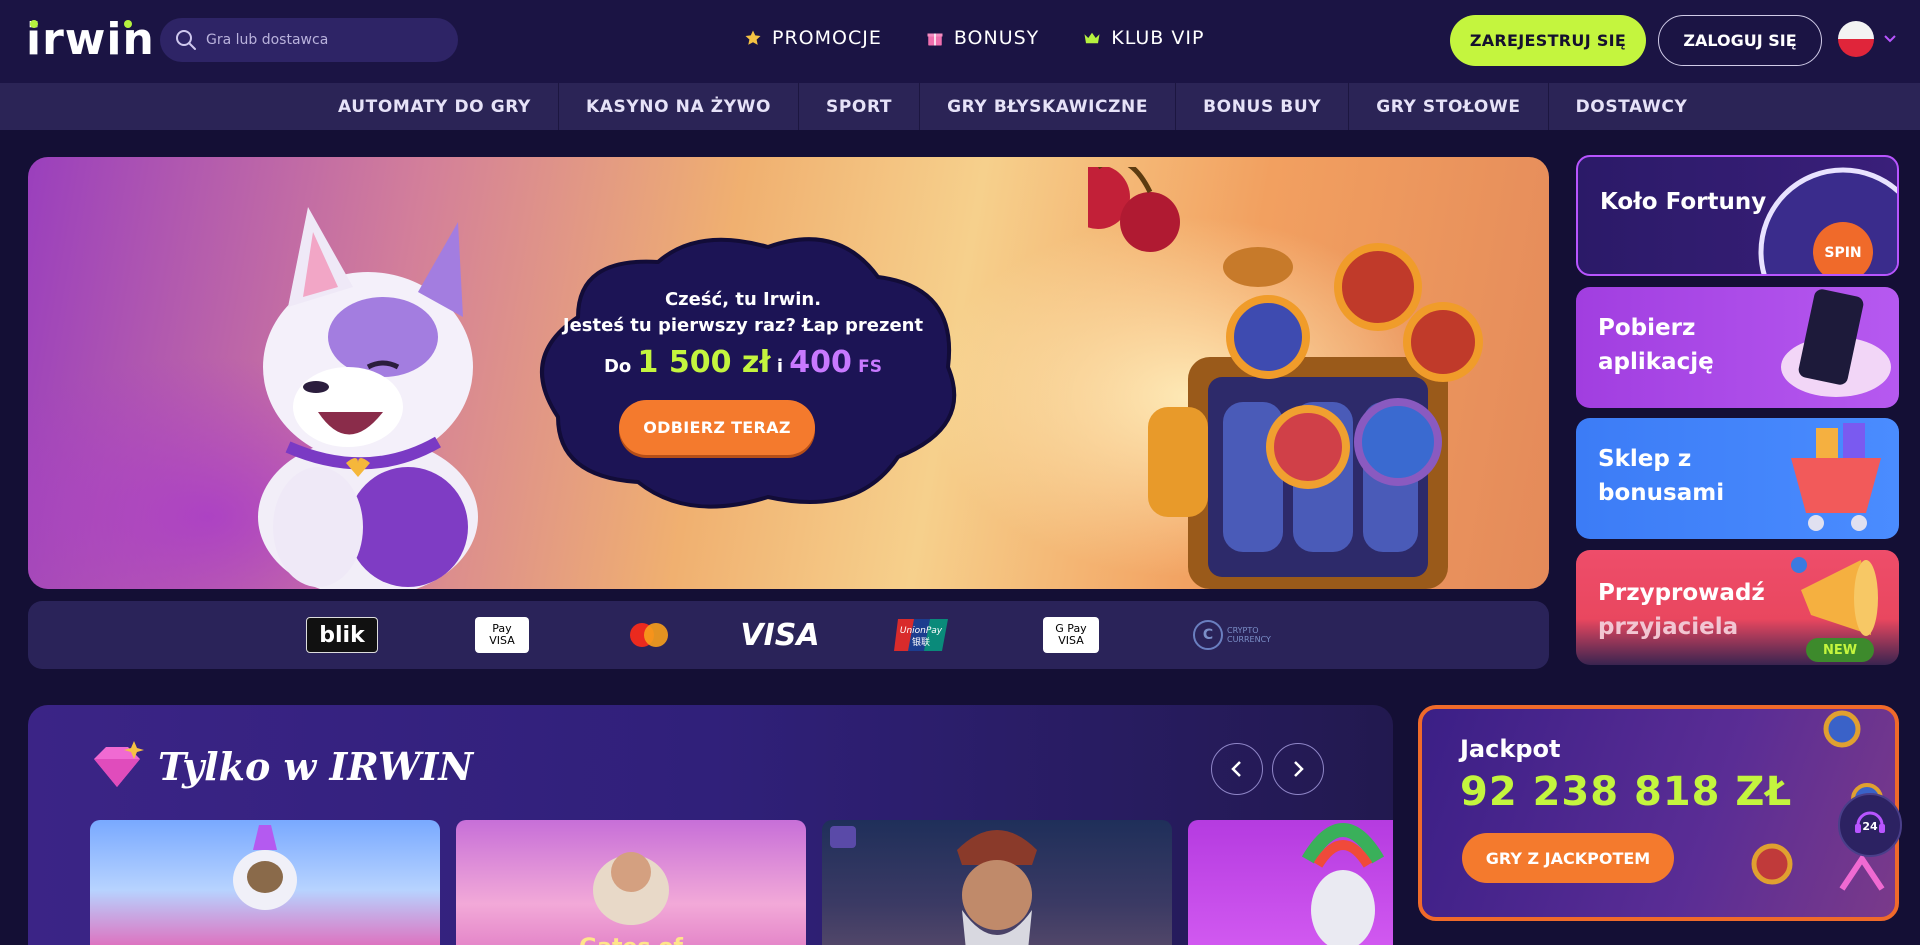 This screenshot has height=945, width=1920. What do you see at coordinates (827, 38) in the screenshot?
I see `nav-label: PROMOCJE` at bounding box center [827, 38].